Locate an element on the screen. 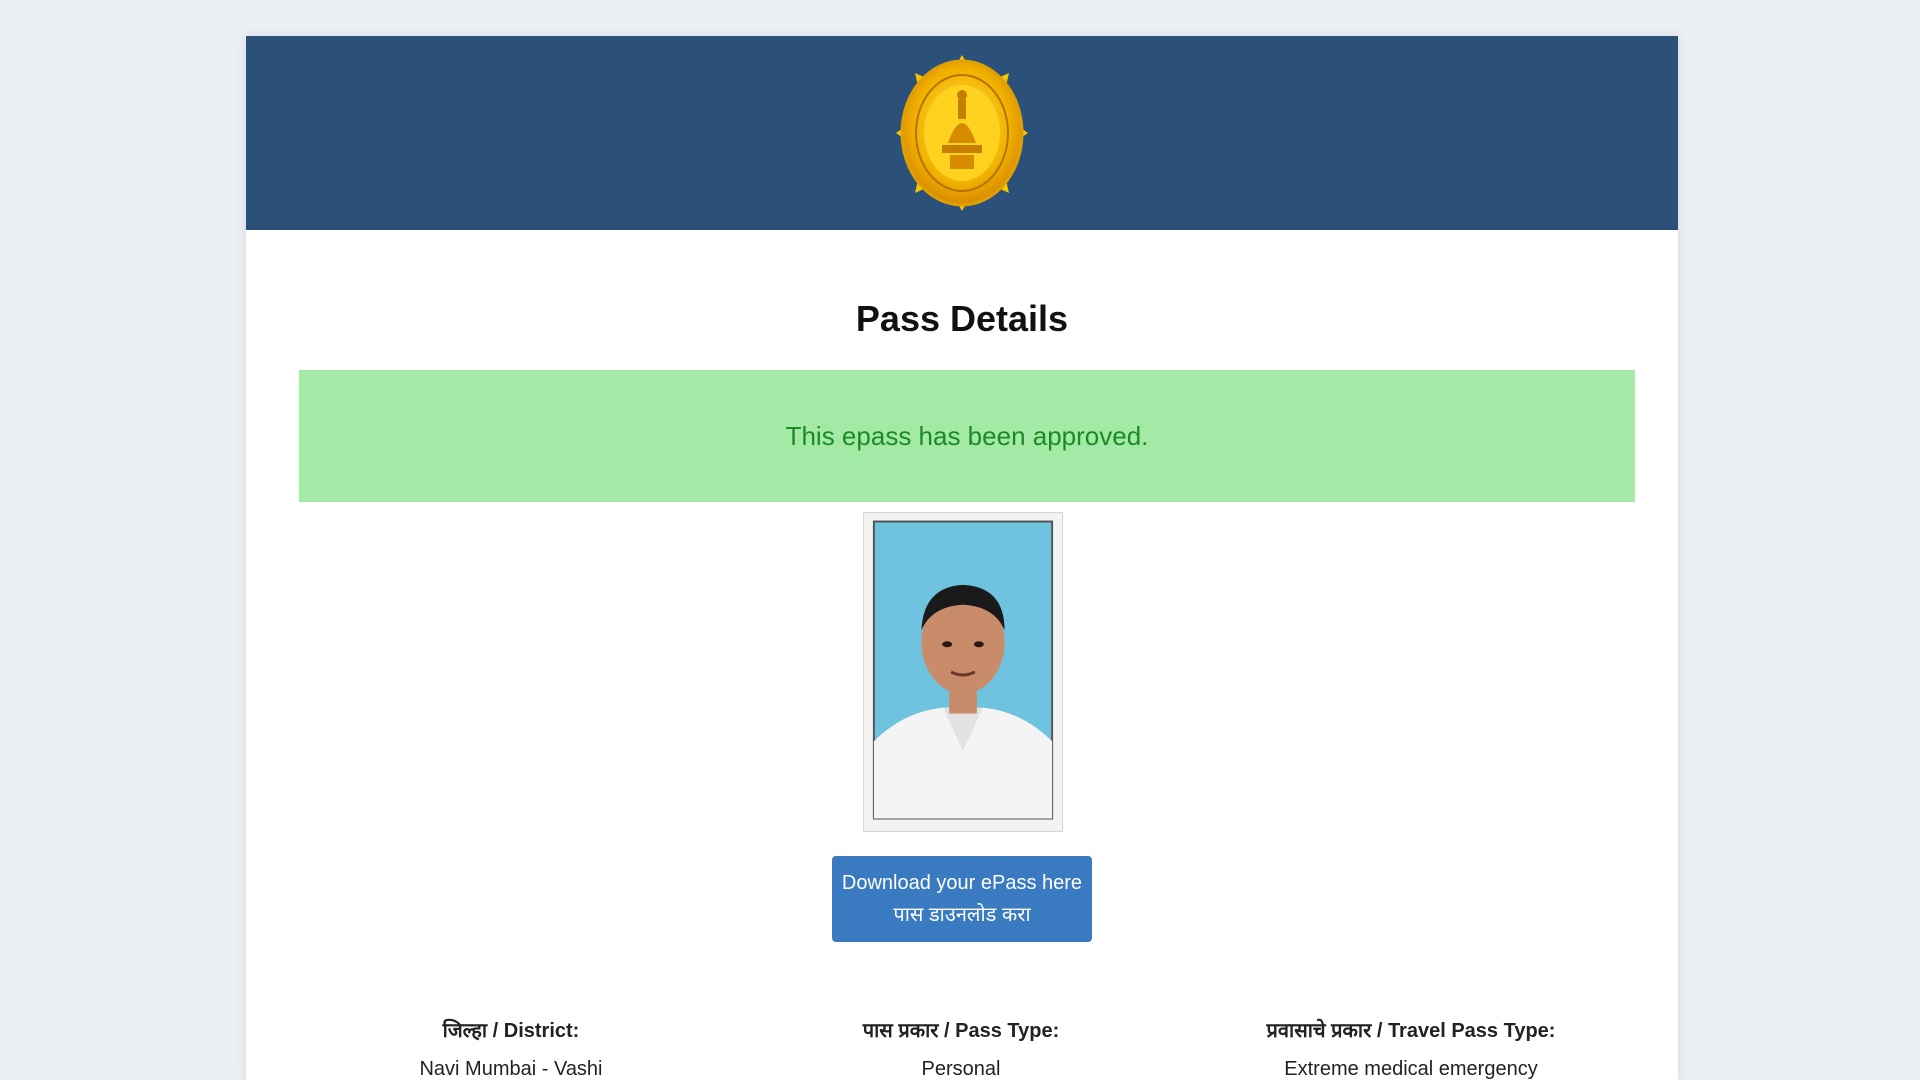 The image size is (1920, 1080). alert-message: This epass has been approved. is located at coordinates (967, 435).